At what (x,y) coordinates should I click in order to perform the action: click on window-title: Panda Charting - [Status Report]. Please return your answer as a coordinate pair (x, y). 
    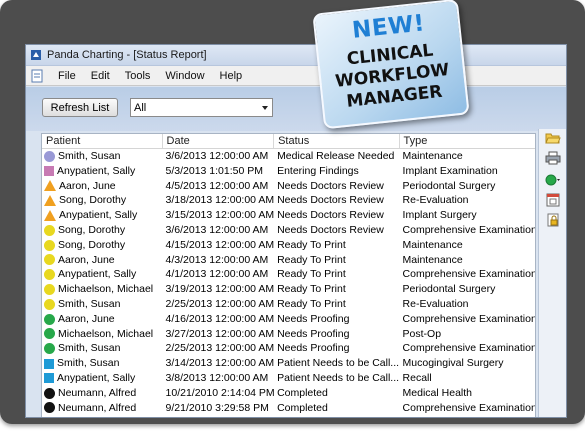
    Looking at the image, I should click on (127, 55).